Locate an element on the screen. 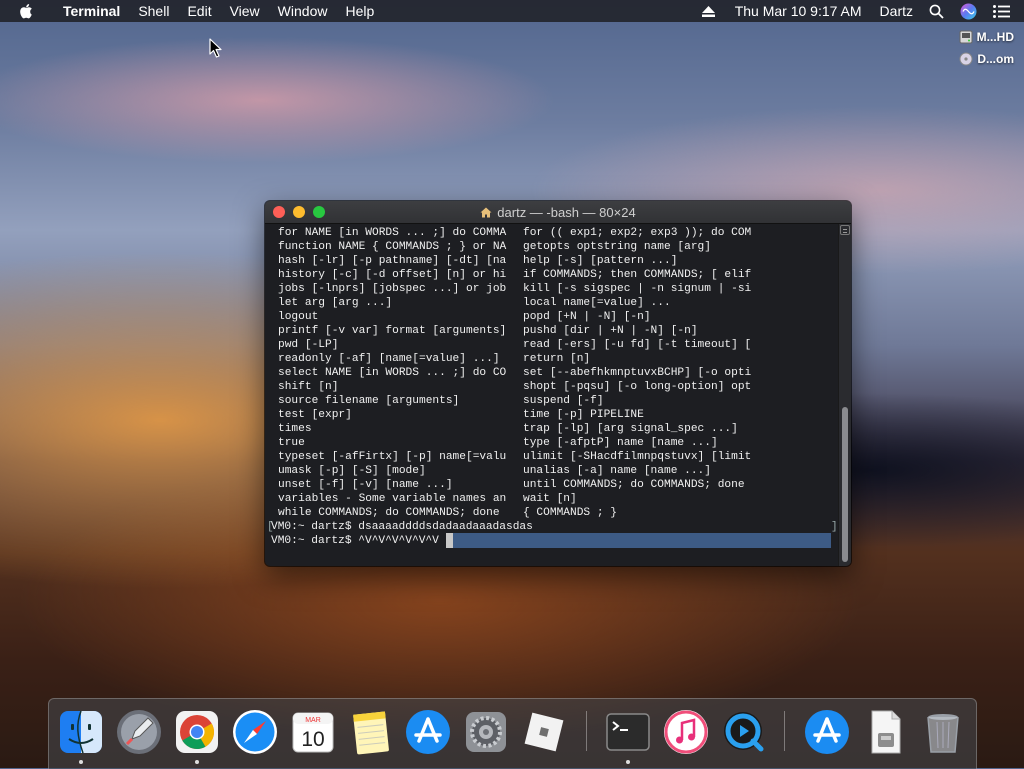 Image resolution: width=1024 pixels, height=769 pixels. dock-trash is located at coordinates (943, 732).